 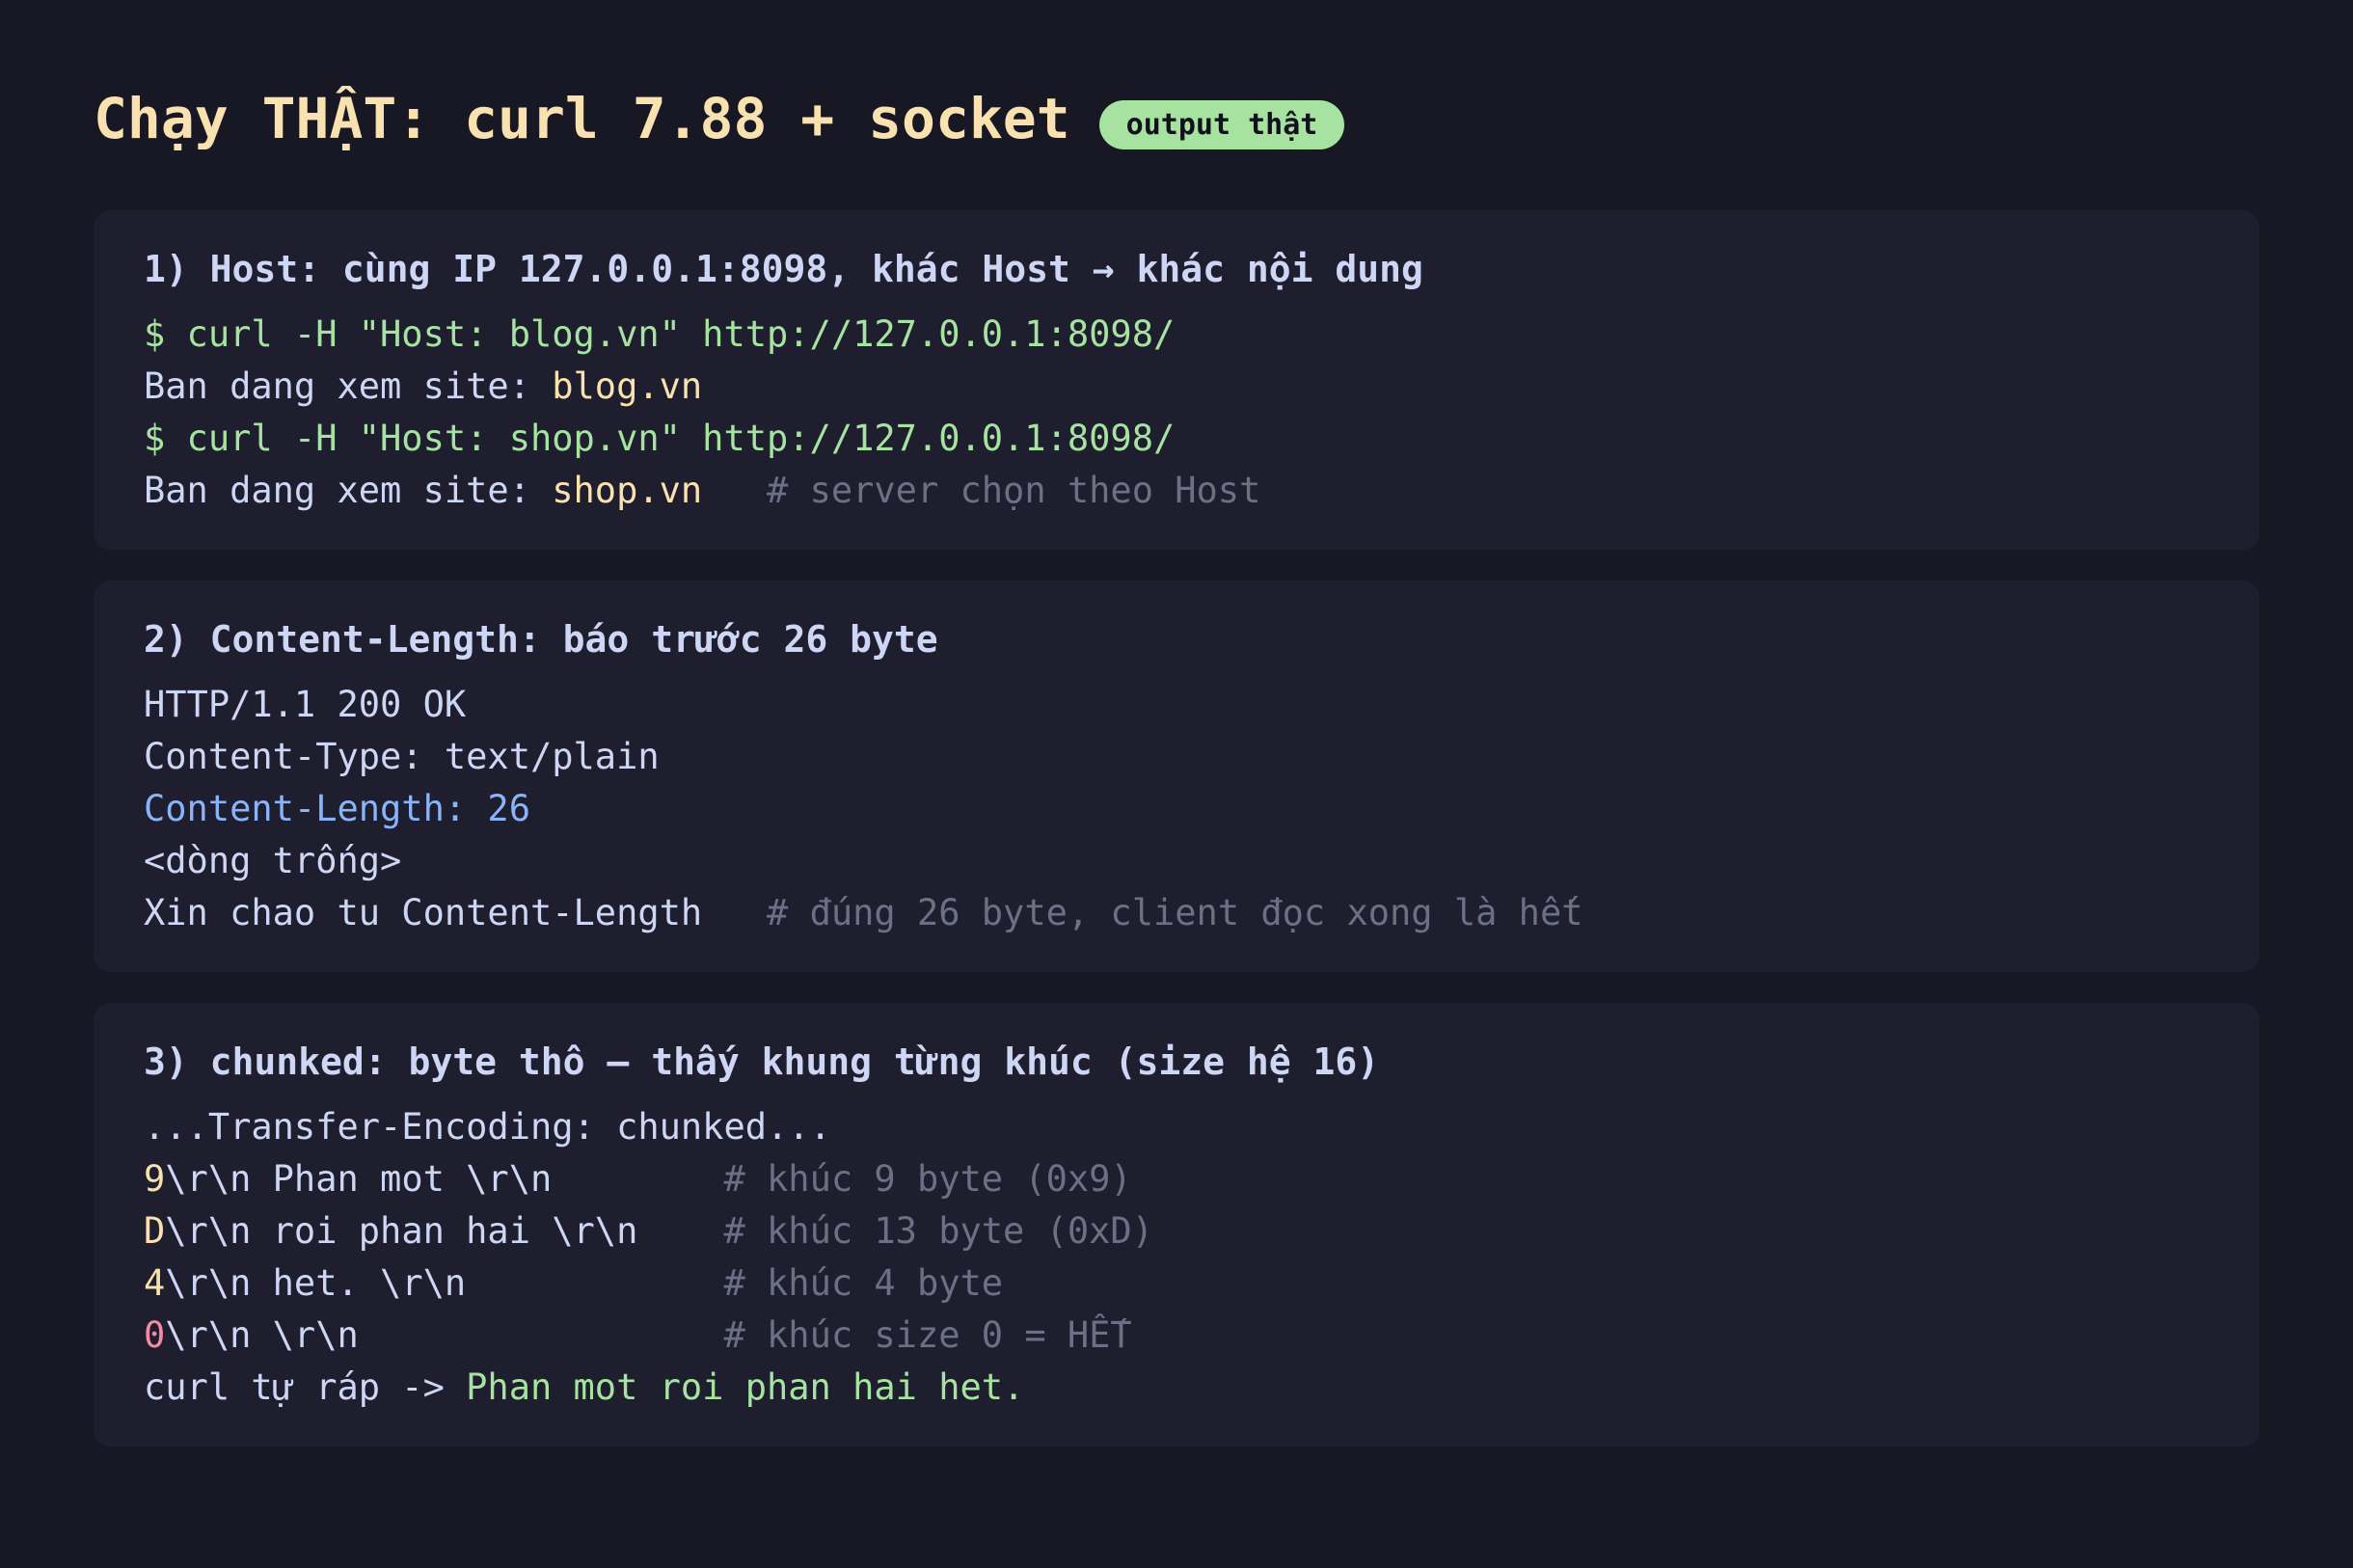 What do you see at coordinates (1176, 387) in the screenshot?
I see `output-line: Ban dang xem site: blog.vn` at bounding box center [1176, 387].